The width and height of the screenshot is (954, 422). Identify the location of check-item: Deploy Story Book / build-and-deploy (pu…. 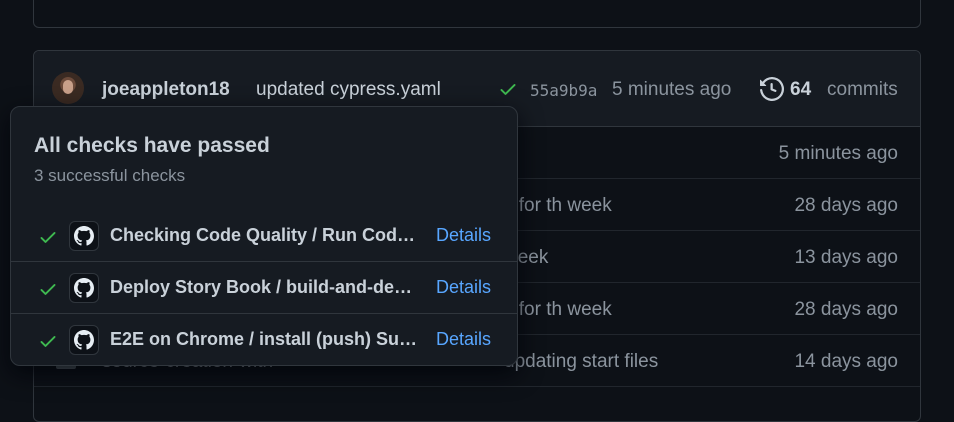
(264, 287).